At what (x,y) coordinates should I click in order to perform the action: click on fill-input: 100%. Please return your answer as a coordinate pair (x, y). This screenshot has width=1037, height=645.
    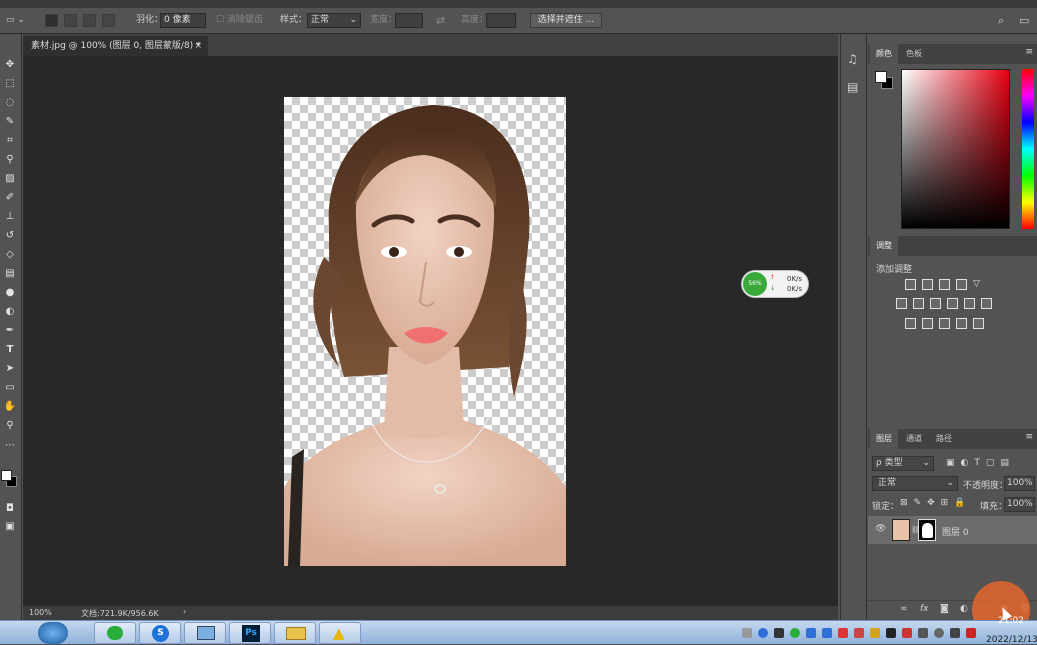
    Looking at the image, I should click on (1019, 504).